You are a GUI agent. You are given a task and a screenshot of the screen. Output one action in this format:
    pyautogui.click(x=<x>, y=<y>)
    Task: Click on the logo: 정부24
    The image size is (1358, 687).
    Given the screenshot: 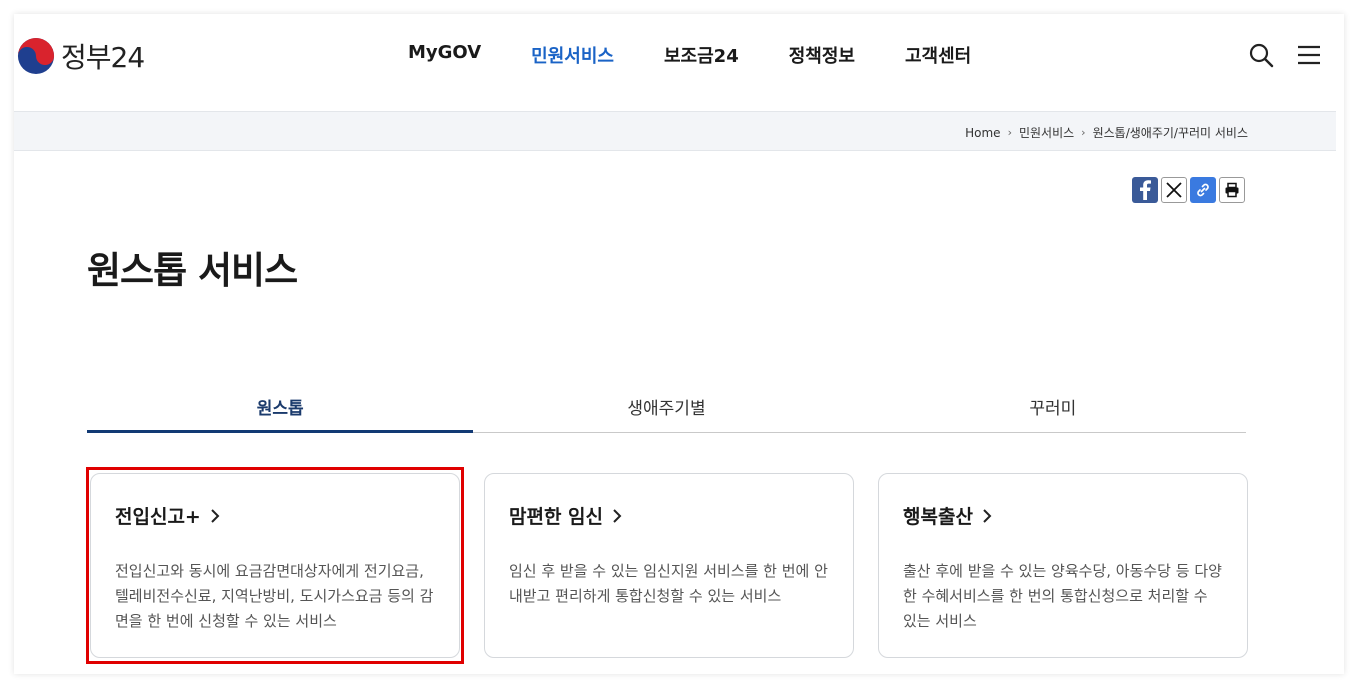 What is the action you would take?
    pyautogui.click(x=81, y=56)
    